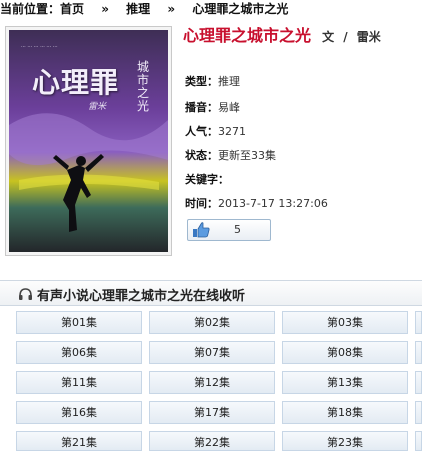  Describe the element at coordinates (240, 9) in the screenshot. I see `breadcrumb-current: 心理罪之城市之光` at that location.